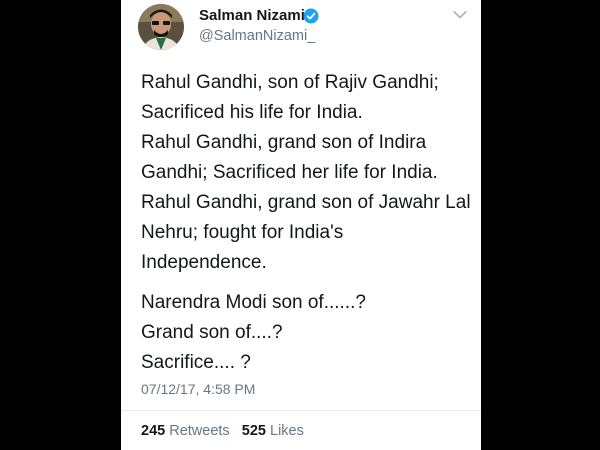  Describe the element at coordinates (311, 16) in the screenshot. I see `verified-badge-icon` at that location.